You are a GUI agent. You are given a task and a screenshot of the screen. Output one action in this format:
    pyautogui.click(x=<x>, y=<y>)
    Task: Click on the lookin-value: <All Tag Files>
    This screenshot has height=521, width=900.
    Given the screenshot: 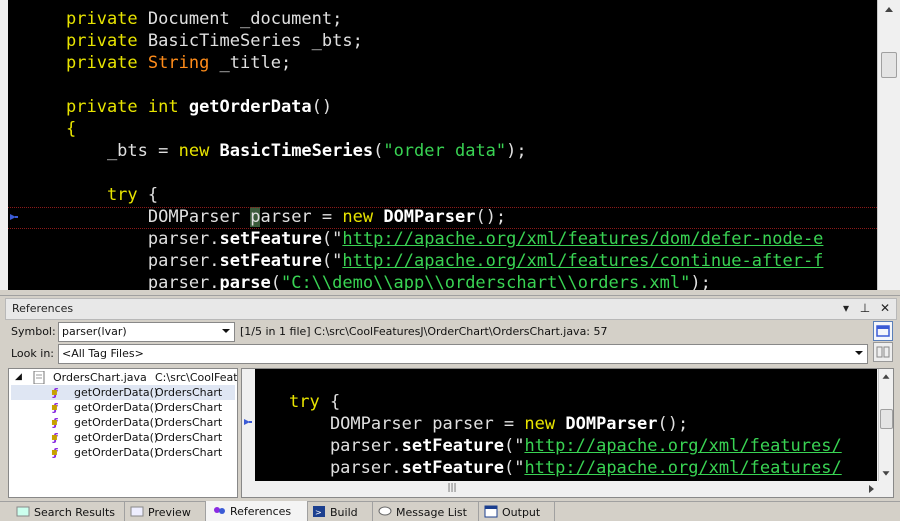 What is the action you would take?
    pyautogui.click(x=103, y=353)
    